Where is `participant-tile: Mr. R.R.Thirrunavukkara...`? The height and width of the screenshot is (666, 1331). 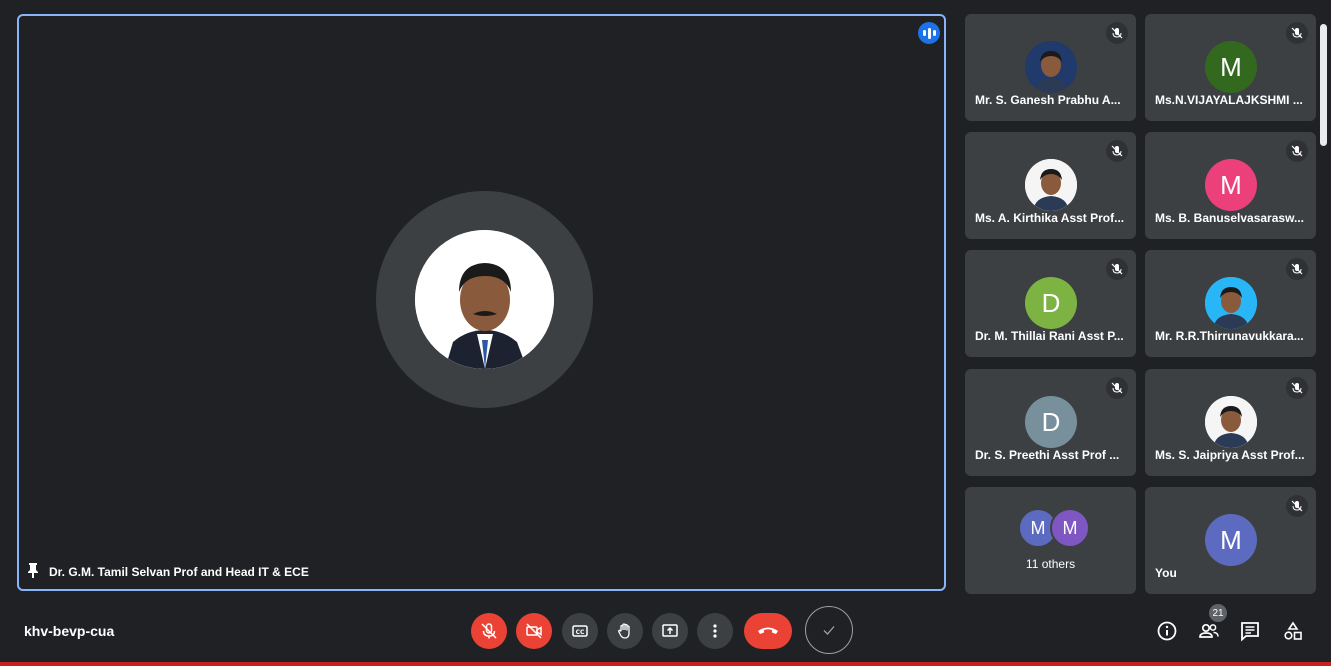 participant-tile: Mr. R.R.Thirrunavukkara... is located at coordinates (1230, 303).